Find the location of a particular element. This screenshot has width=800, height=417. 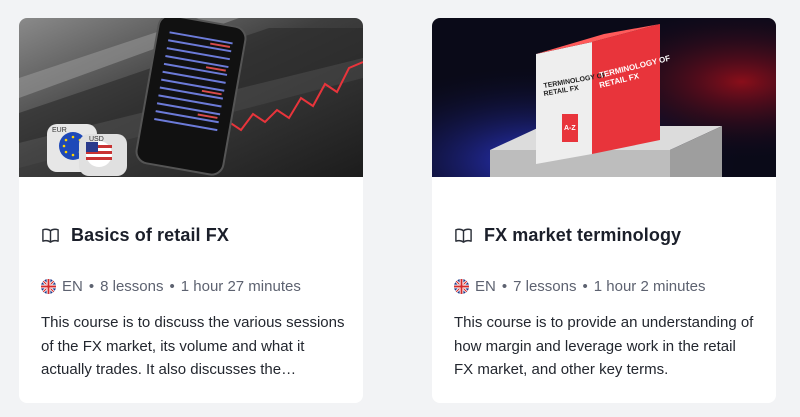

course-duration: 1 hour 2 minutes is located at coordinates (649, 286).